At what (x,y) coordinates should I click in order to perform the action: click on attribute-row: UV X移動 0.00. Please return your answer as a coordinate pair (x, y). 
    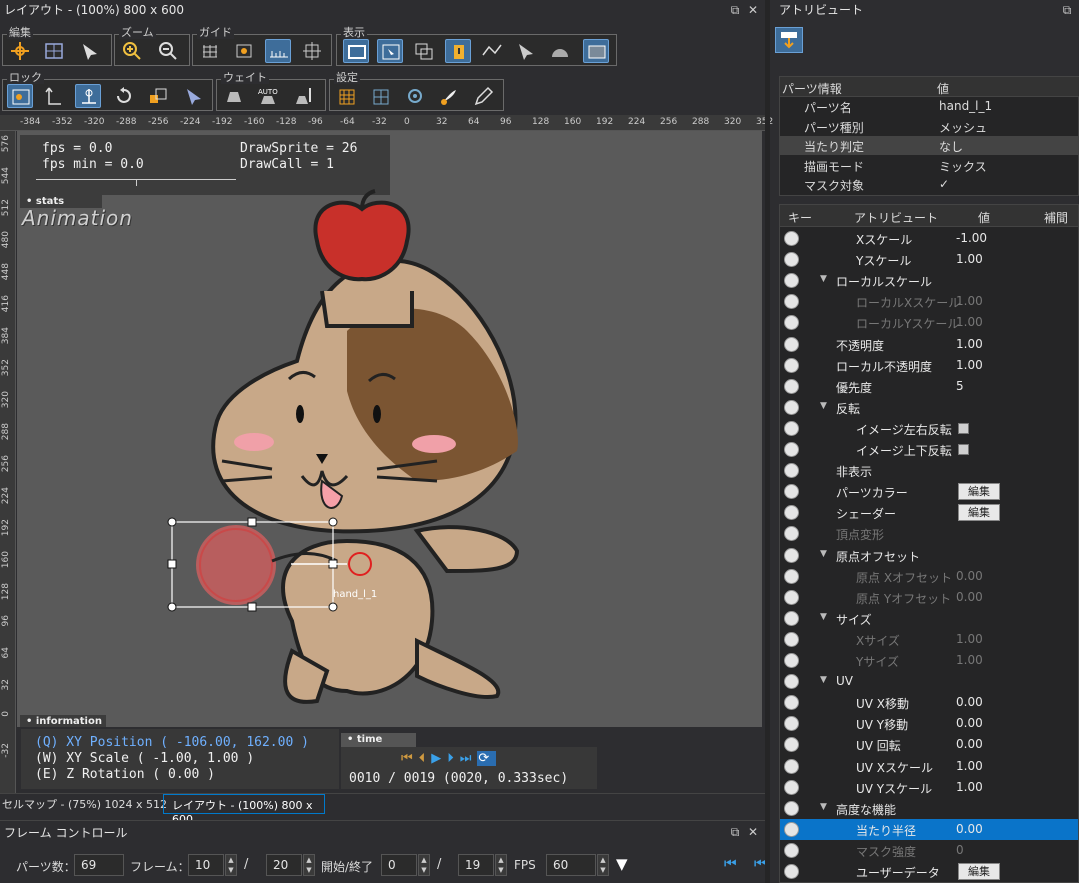
    Looking at the image, I should click on (929, 702).